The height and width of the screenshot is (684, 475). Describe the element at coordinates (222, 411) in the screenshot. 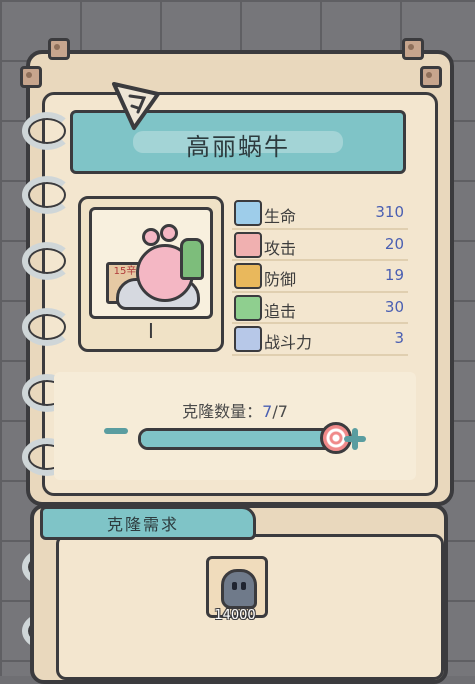

I see `clone-label-text: 克隆数量：` at that location.